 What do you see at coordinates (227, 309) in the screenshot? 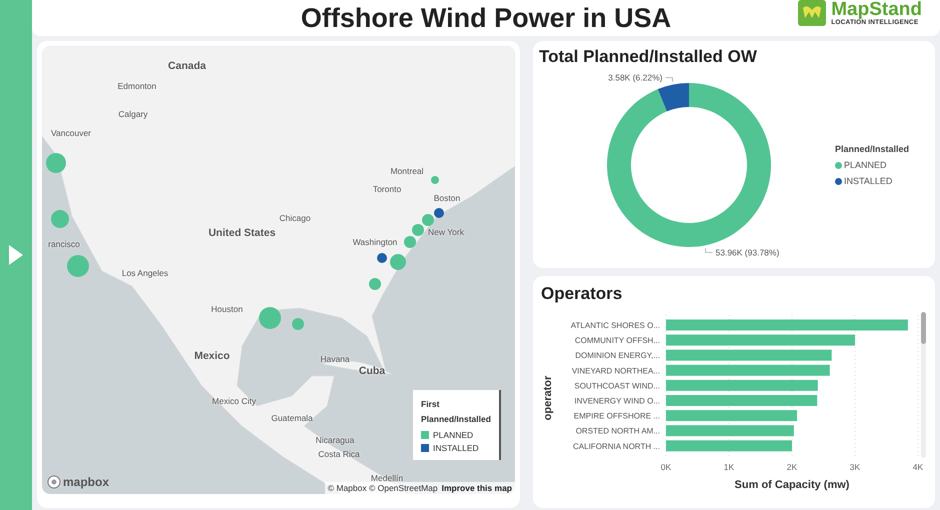
I see `city-label: Houston` at bounding box center [227, 309].